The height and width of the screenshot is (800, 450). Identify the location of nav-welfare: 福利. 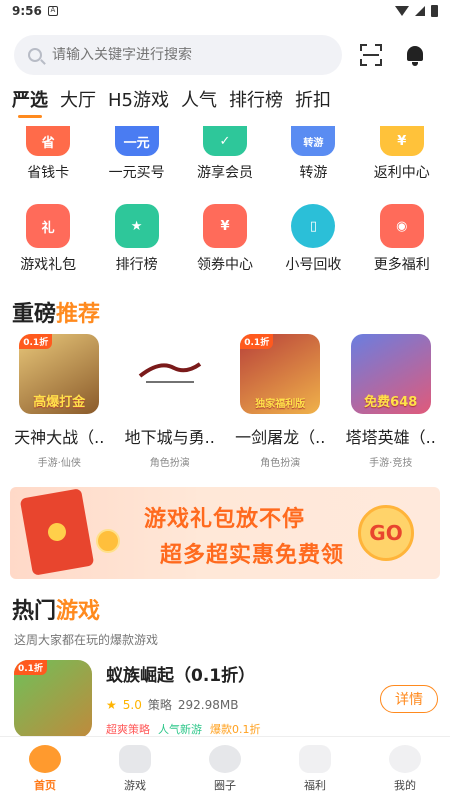
(315, 768).